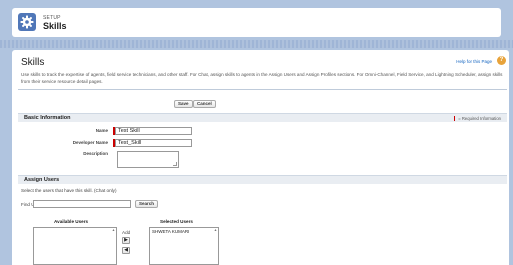 Image resolution: width=513 pixels, height=265 pixels. I want to click on search-button: Search, so click(147, 204).